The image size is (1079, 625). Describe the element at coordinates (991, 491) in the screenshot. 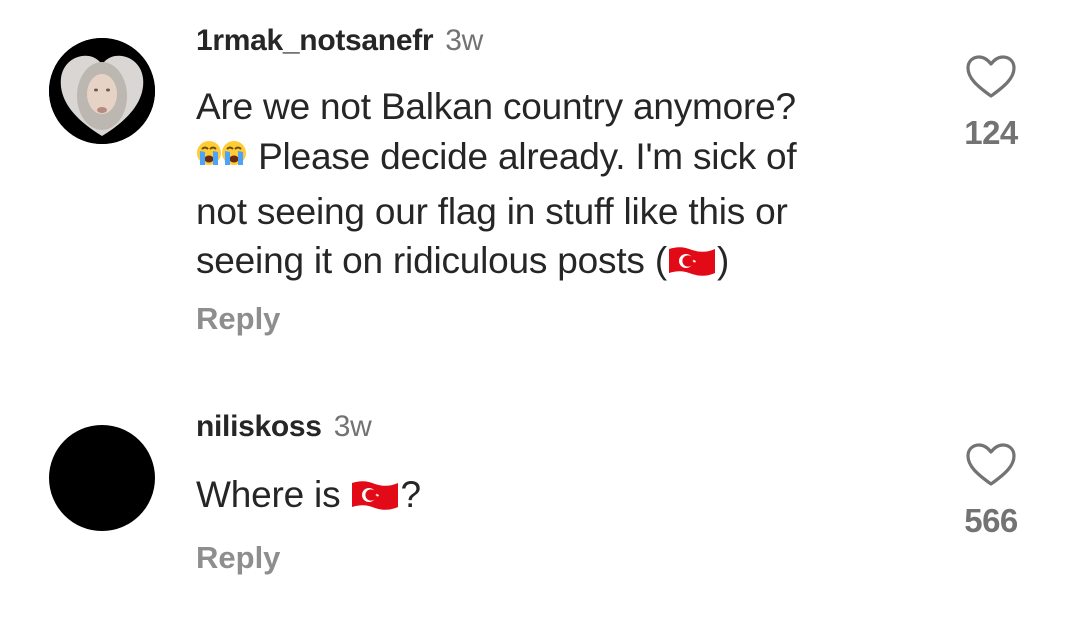

I see `like-button: 566` at that location.